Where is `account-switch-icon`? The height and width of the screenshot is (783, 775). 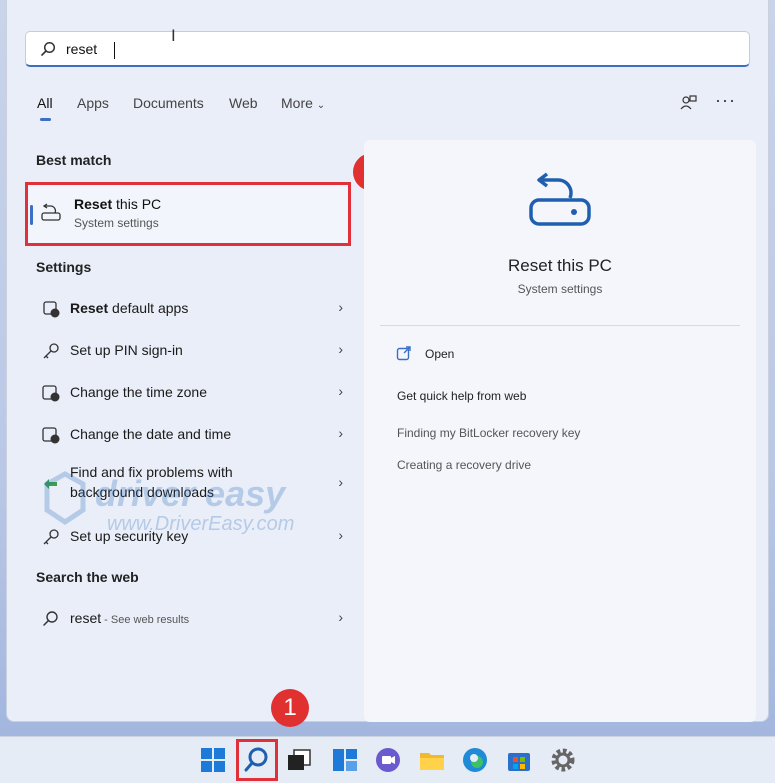
account-switch-icon is located at coordinates (689, 103).